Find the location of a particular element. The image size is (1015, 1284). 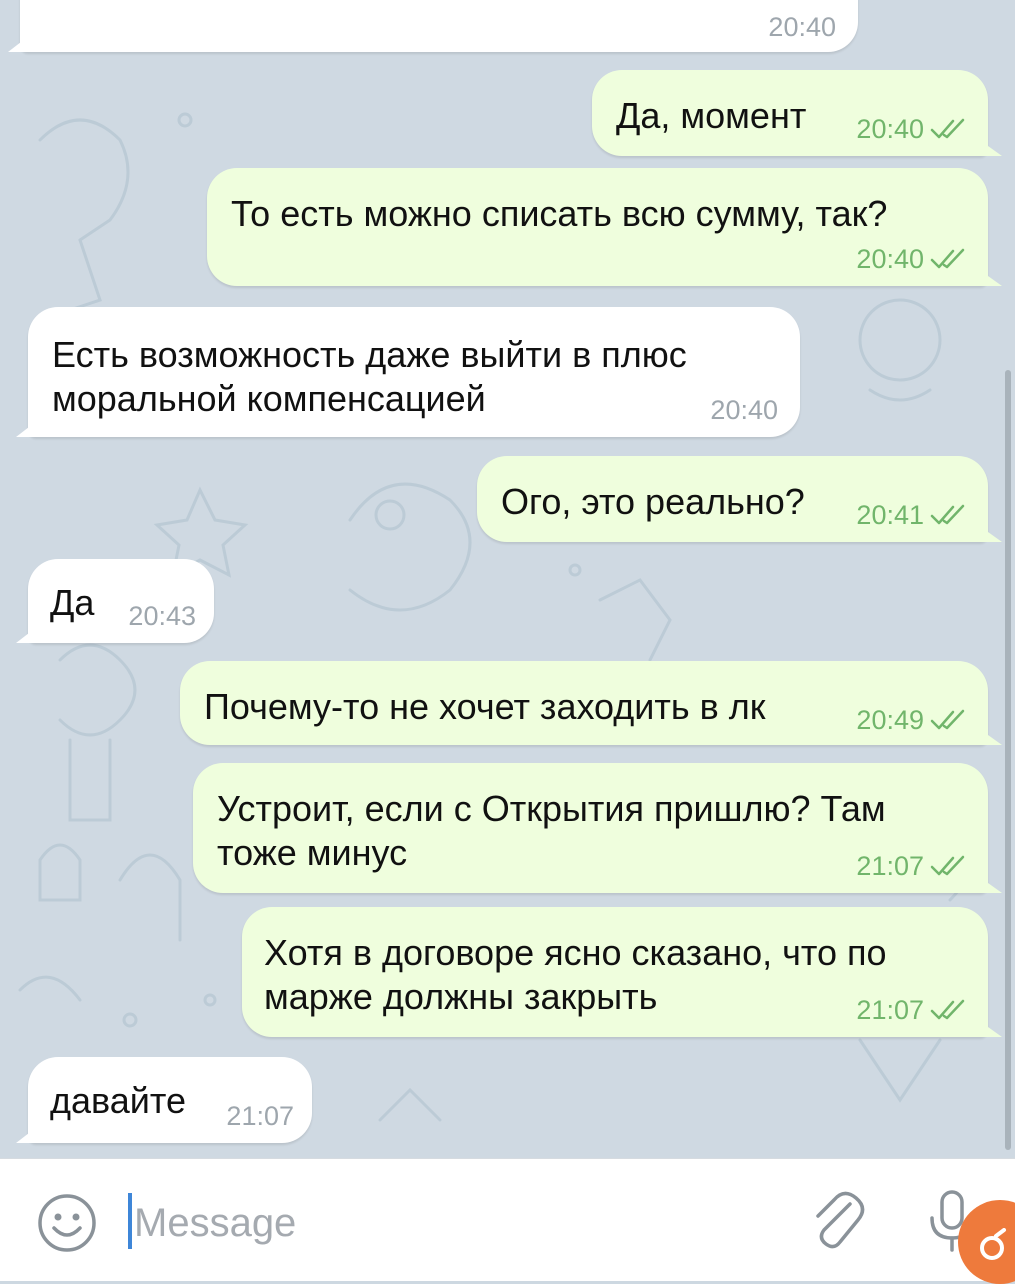

message-incoming: 20:40 is located at coordinates (439, 26).